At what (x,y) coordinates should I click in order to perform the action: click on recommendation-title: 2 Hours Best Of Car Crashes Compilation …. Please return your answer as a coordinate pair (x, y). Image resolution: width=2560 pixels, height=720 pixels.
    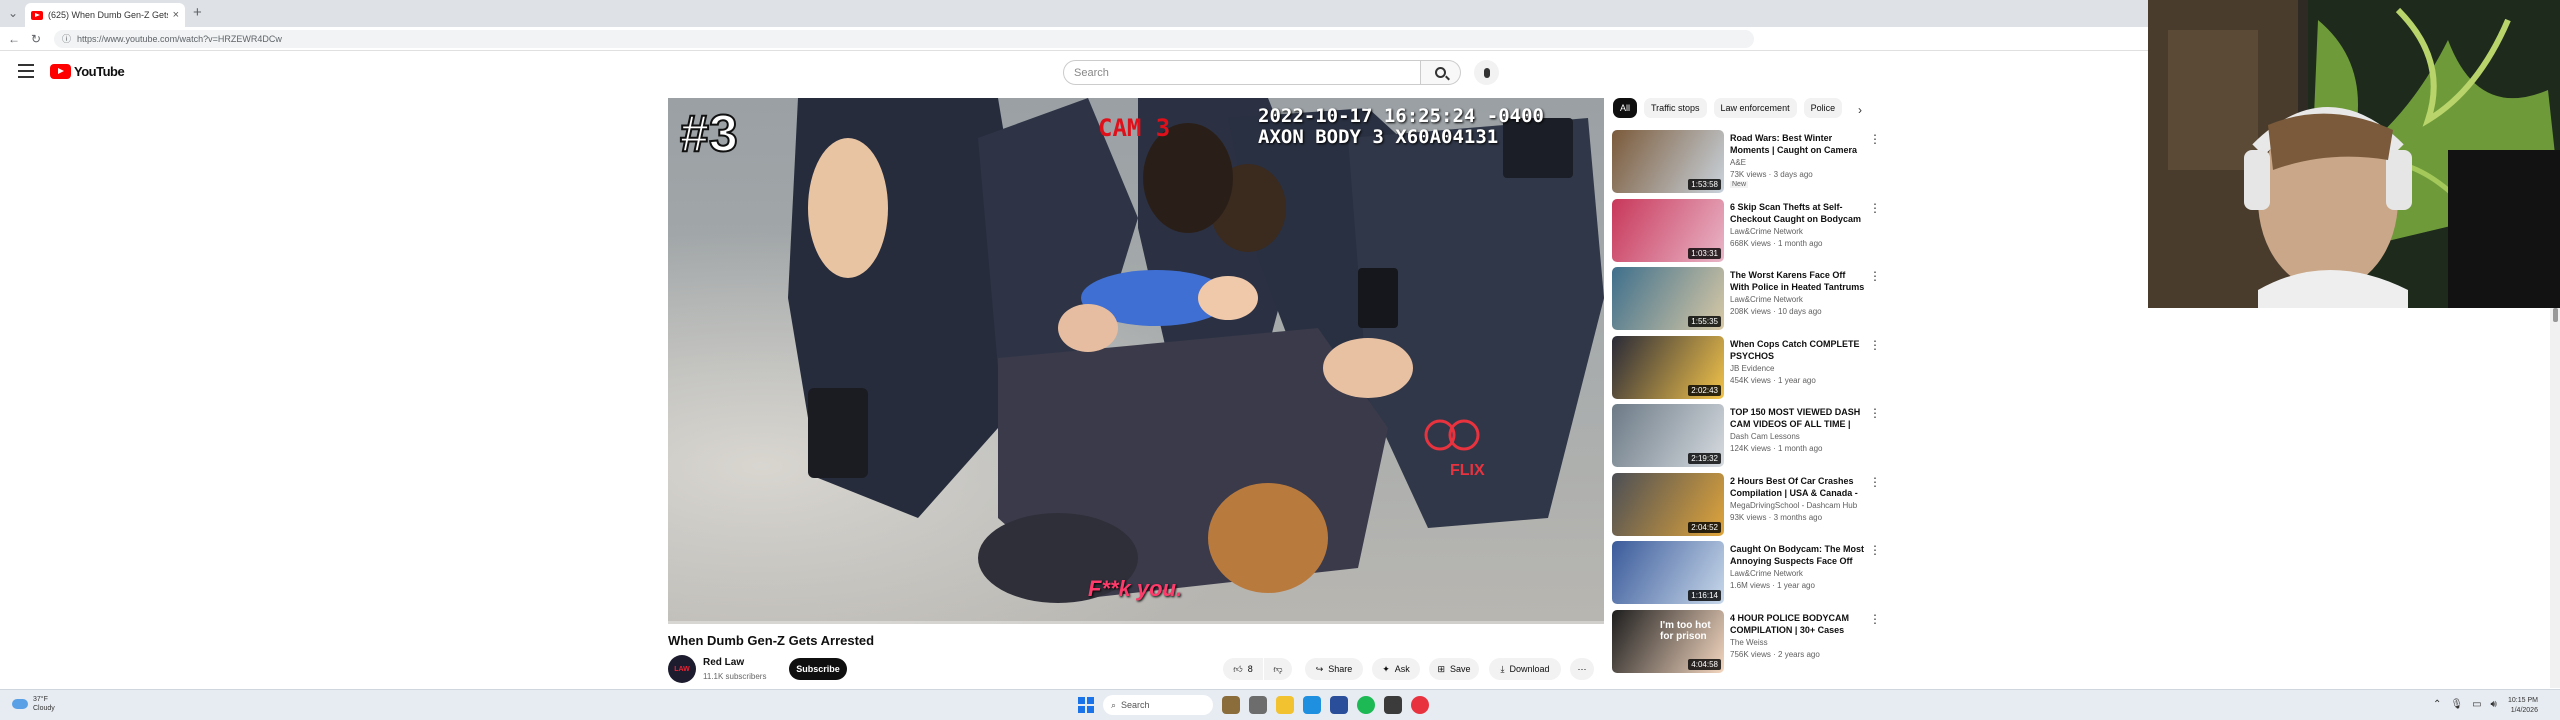
    Looking at the image, I should click on (1797, 487).